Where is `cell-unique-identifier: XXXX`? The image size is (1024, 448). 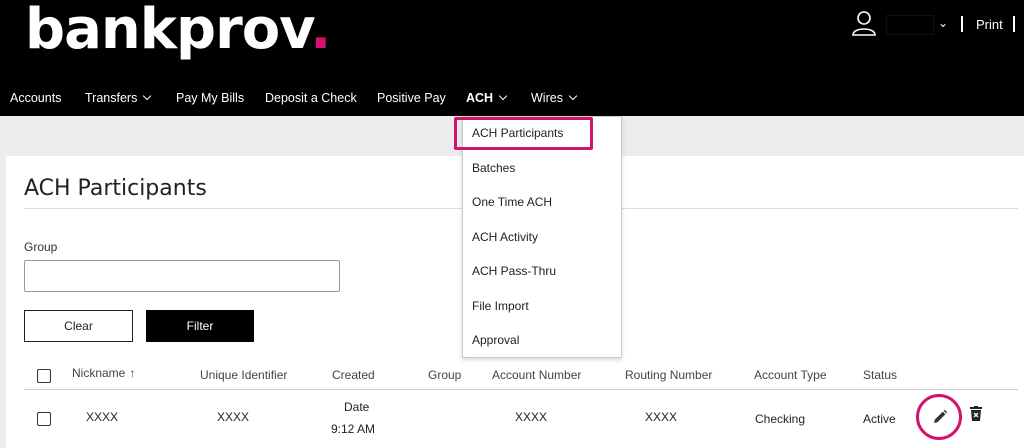
cell-unique-identifier: XXXX is located at coordinates (233, 417).